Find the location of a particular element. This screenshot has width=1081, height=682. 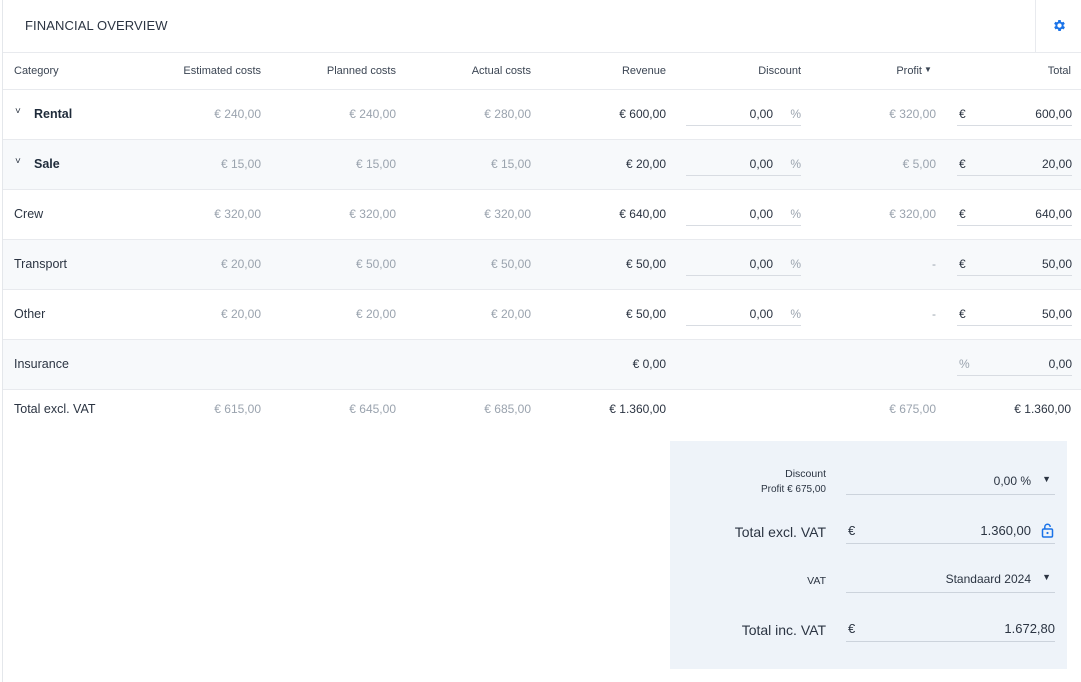

lock-icon is located at coordinates (1047, 530).